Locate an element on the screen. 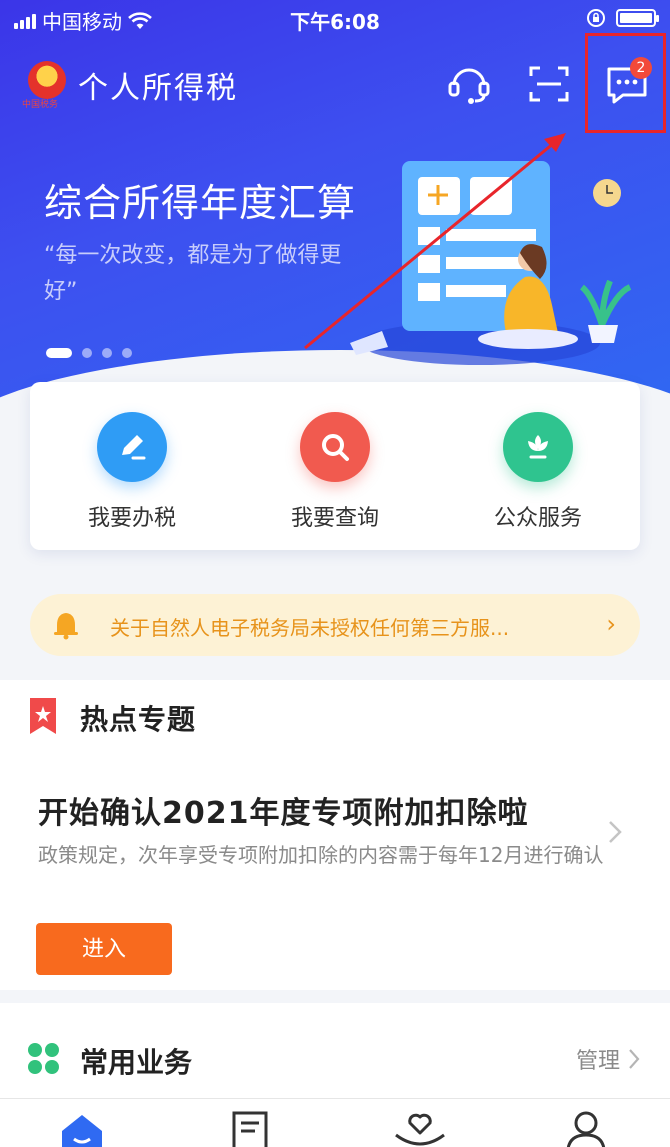 Image resolution: width=670 pixels, height=1147 pixels. enter-button: 进入 is located at coordinates (104, 949).